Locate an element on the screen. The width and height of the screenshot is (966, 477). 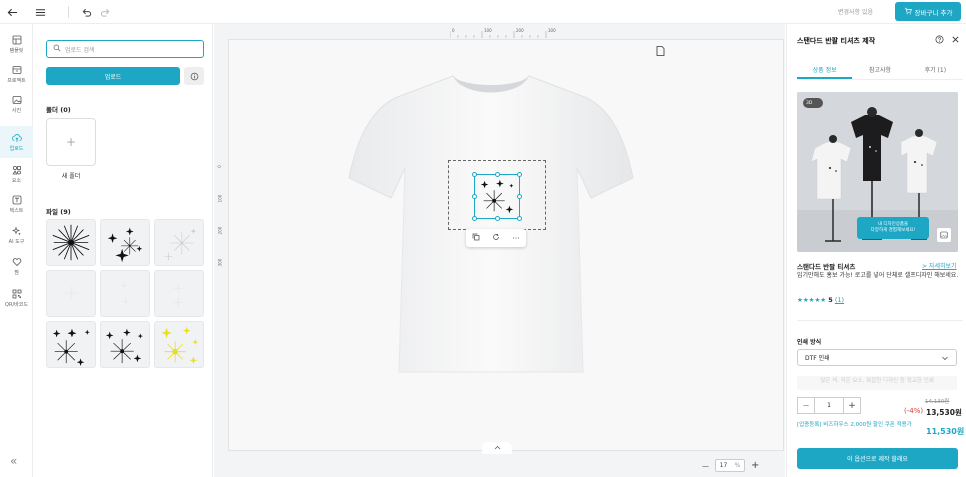
rail-item-ai-tools: AI 도구 is located at coordinates (16, 235).